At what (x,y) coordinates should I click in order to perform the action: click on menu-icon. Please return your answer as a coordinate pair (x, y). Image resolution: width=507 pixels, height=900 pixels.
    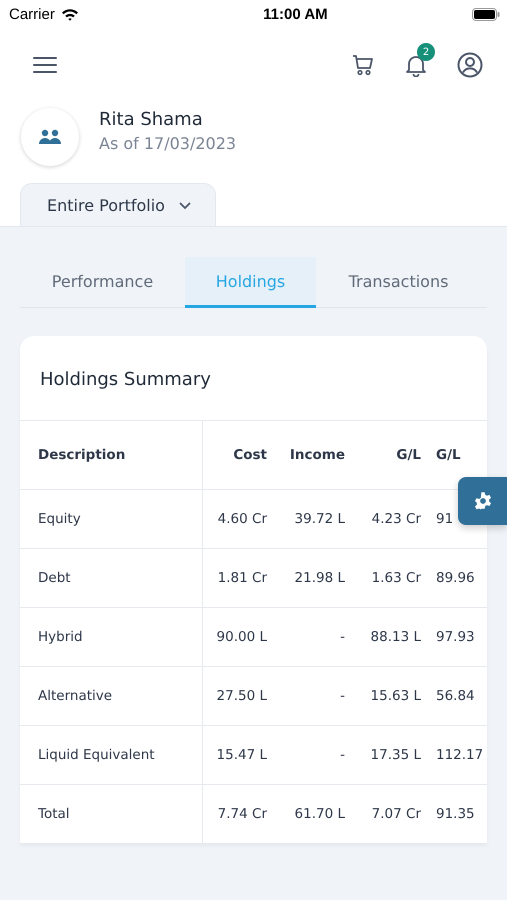
    Looking at the image, I should click on (45, 65).